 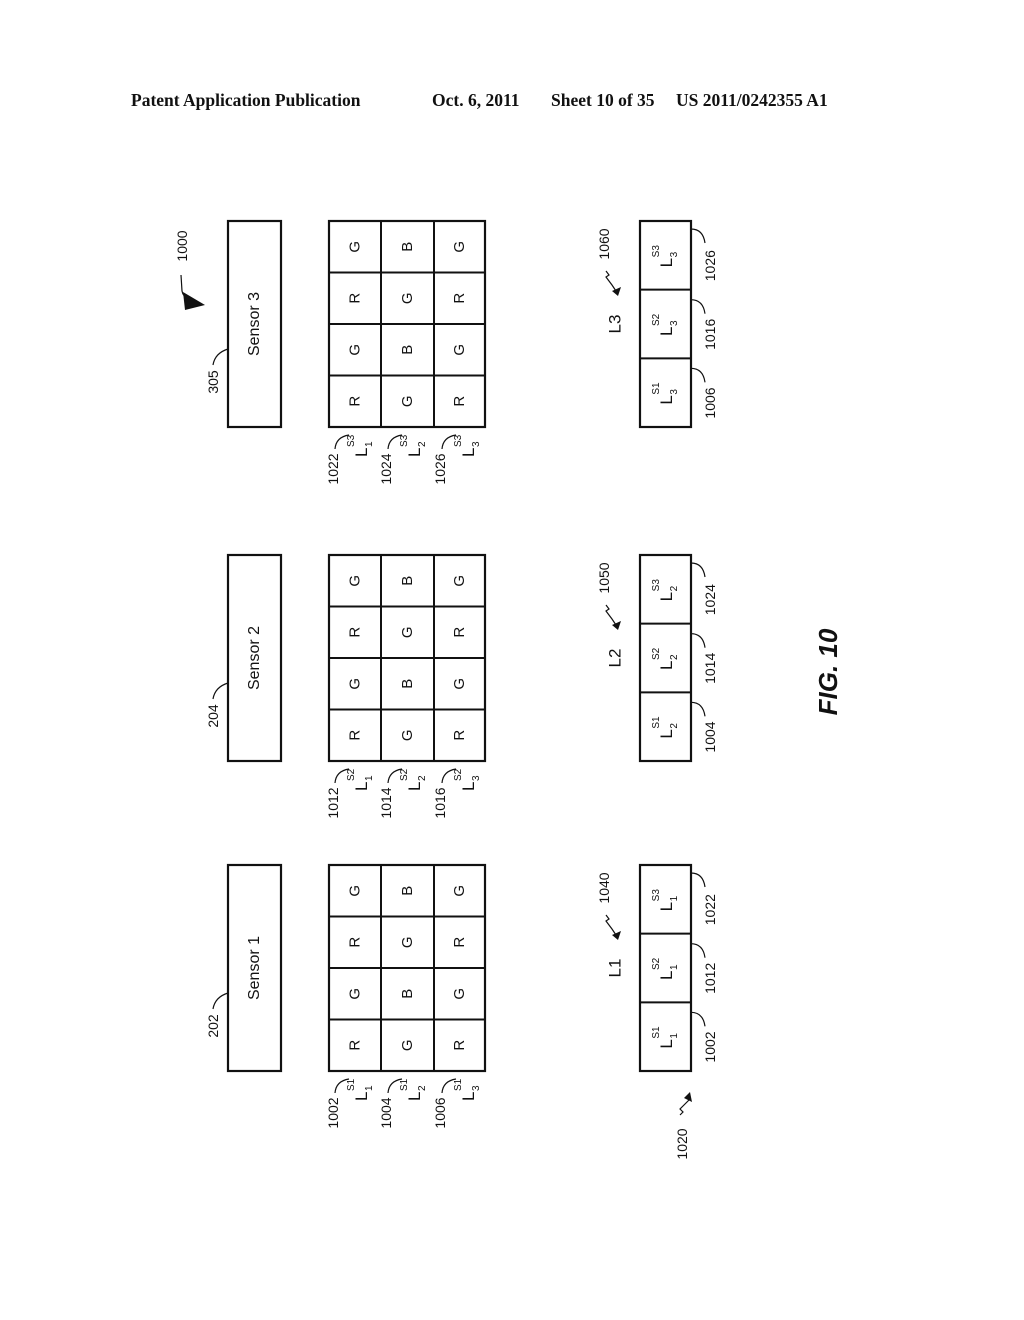 I want to click on line-ref-number: 1012, so click(x=333, y=802).